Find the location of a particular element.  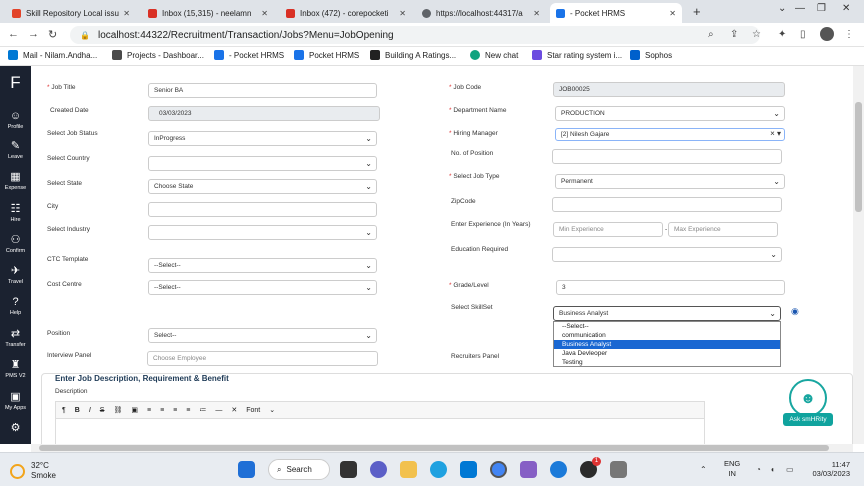

tab-search-icon: ⌄ is located at coordinates (782, 8).